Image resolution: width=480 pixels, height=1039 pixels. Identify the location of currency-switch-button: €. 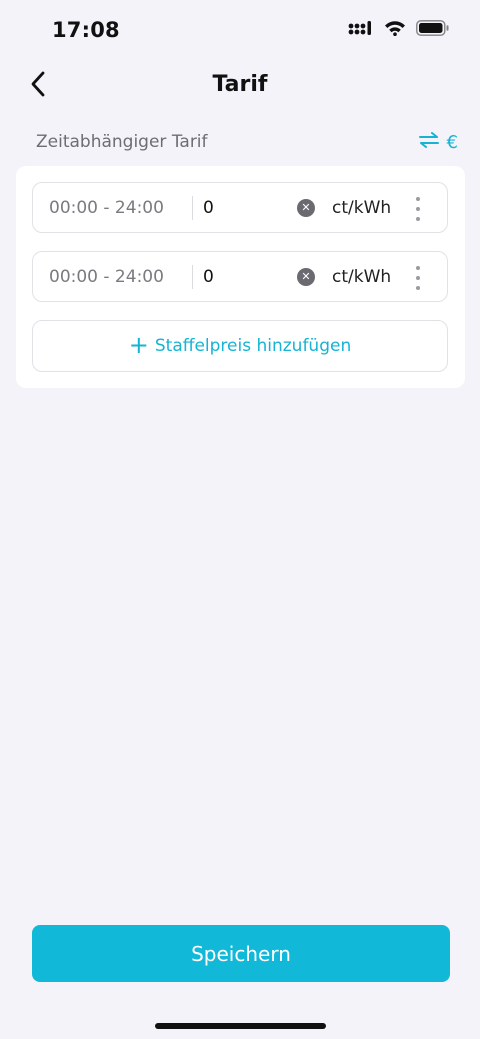
(438, 142).